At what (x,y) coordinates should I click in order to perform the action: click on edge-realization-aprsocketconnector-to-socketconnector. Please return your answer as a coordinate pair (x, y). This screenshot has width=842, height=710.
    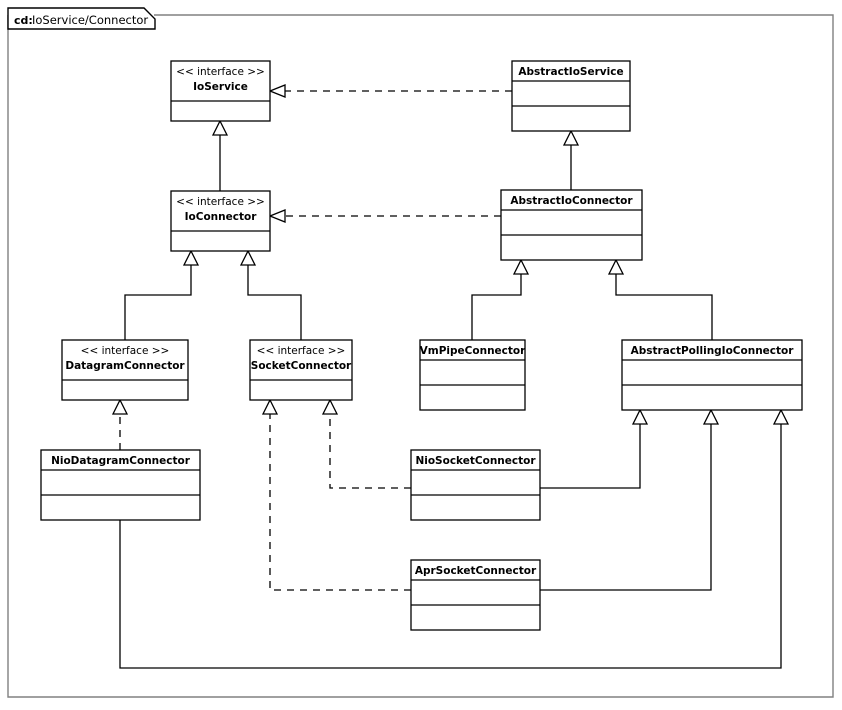
    Looking at the image, I should click on (336, 494).